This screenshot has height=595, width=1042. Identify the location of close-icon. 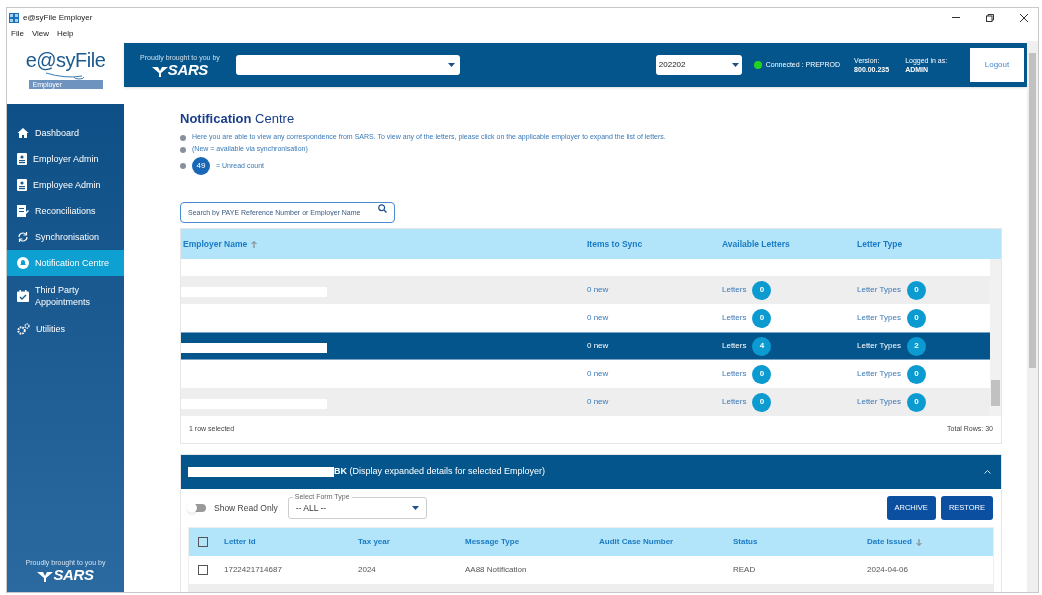
(1024, 17).